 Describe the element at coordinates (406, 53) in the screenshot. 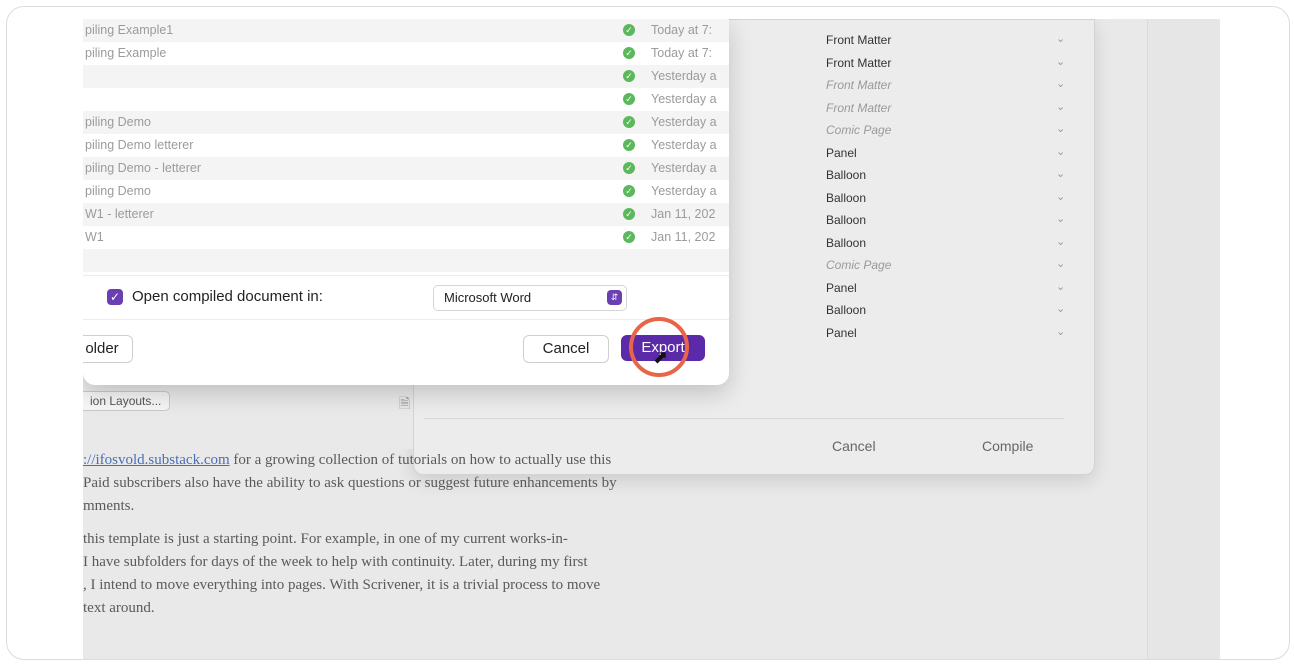

I see `file-row: piling Example ✓ Today at 7:` at that location.